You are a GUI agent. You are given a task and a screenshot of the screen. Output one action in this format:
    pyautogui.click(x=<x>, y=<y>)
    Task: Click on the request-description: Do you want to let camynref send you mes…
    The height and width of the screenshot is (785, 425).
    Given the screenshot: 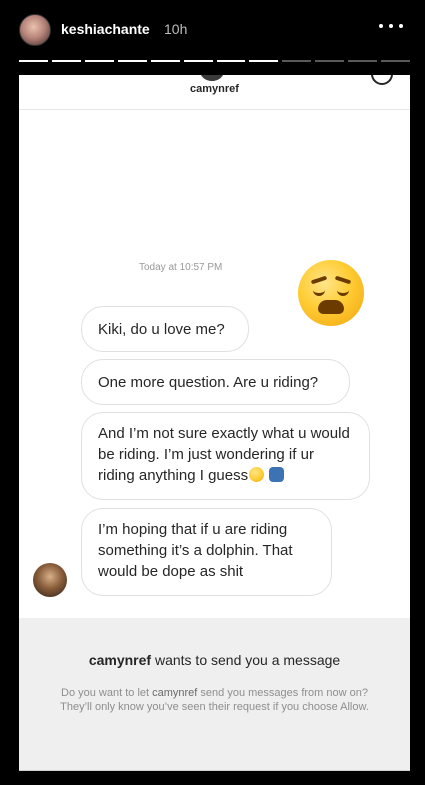 What is the action you would take?
    pyautogui.click(x=214, y=700)
    